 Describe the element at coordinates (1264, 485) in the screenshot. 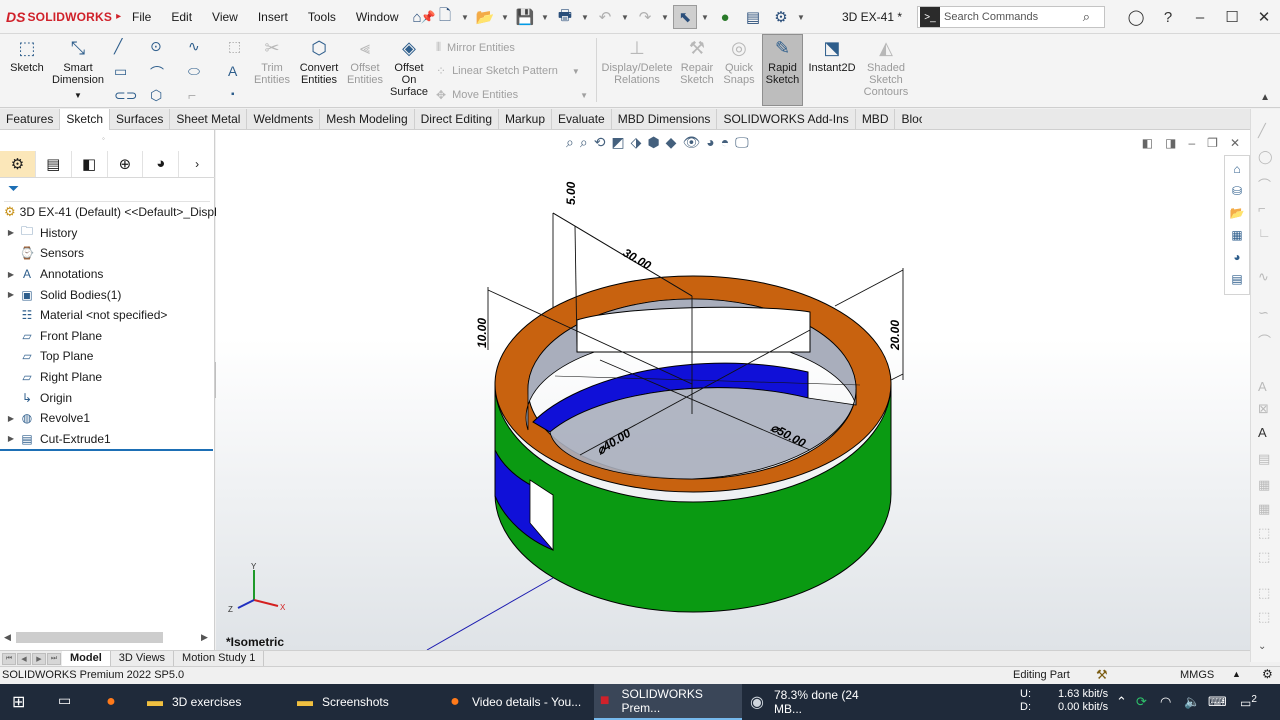

I see `linear-pattern-tool-icon: ▦` at that location.